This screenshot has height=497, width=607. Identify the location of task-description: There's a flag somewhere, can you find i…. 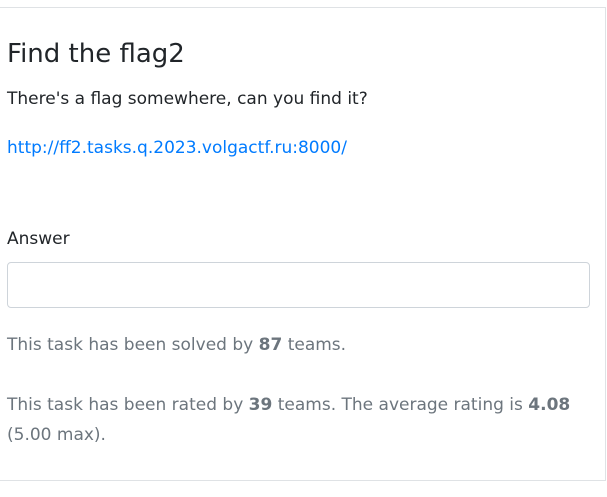
(187, 99).